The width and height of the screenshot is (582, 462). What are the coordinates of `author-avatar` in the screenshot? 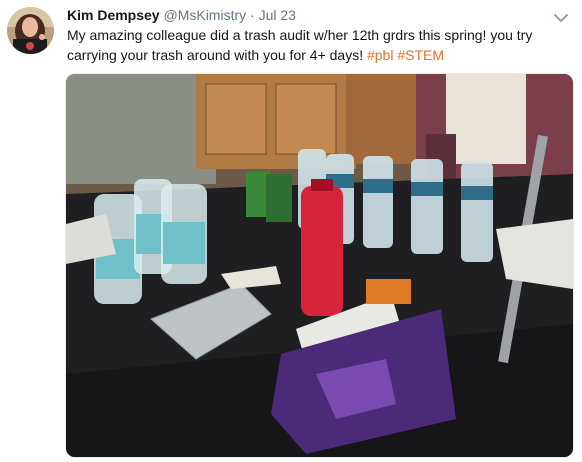 It's located at (30, 30).